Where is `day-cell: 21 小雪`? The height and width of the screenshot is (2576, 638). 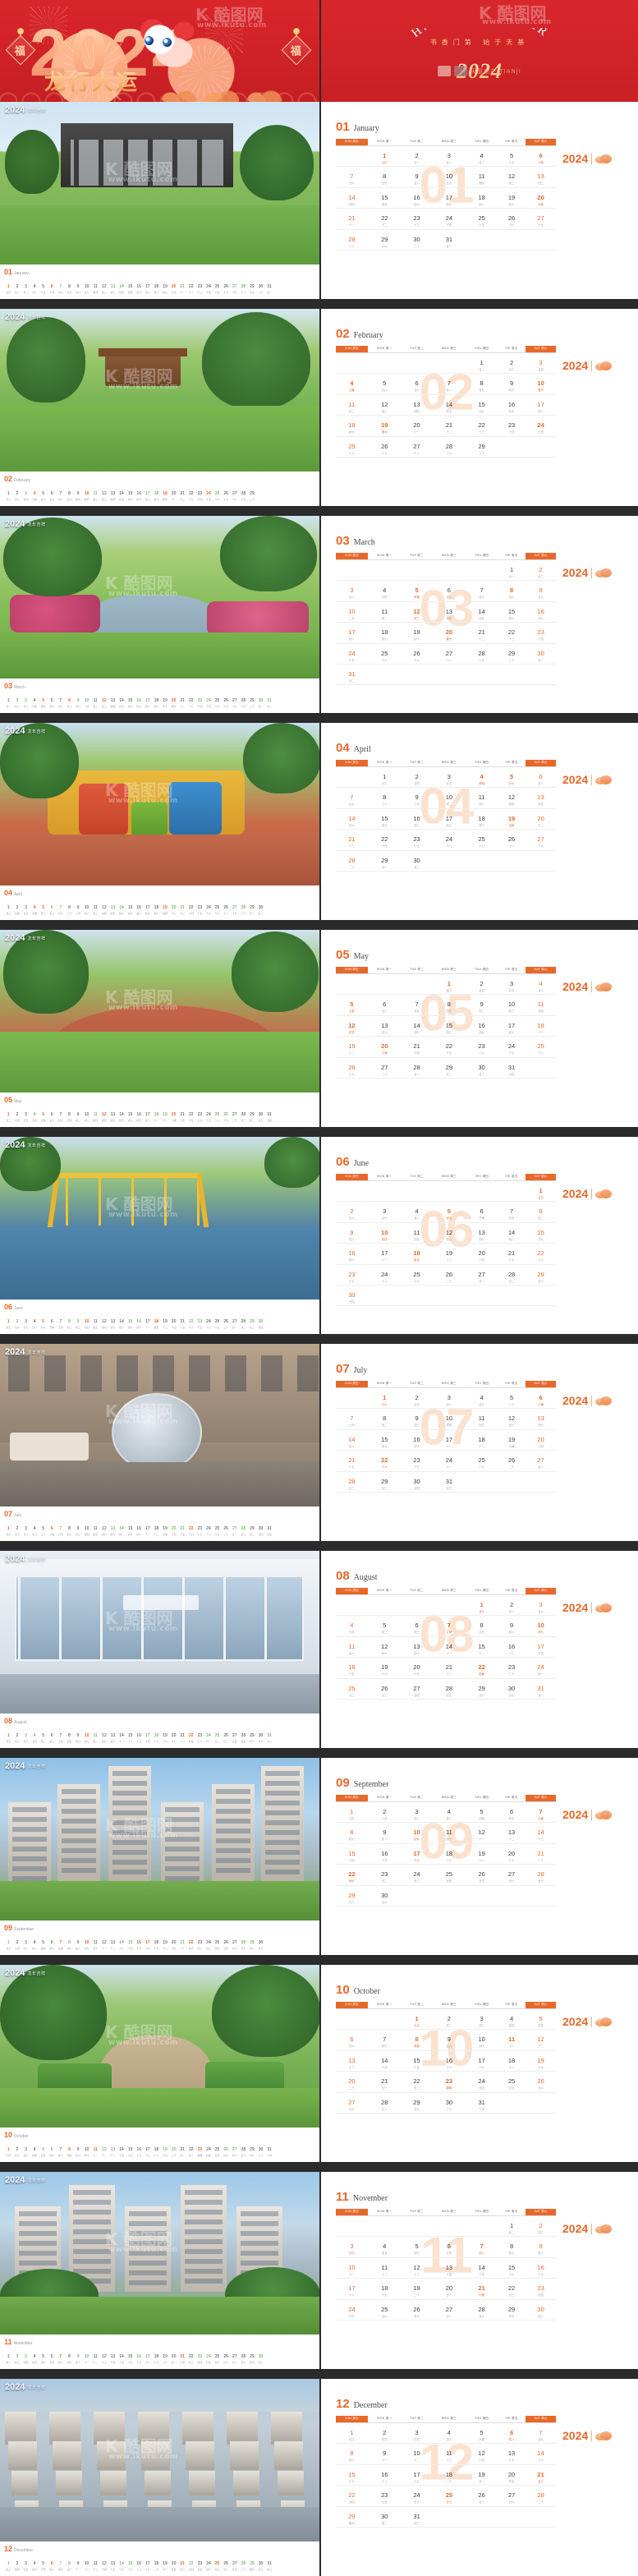 day-cell: 21 小雪 is located at coordinates (482, 2289).